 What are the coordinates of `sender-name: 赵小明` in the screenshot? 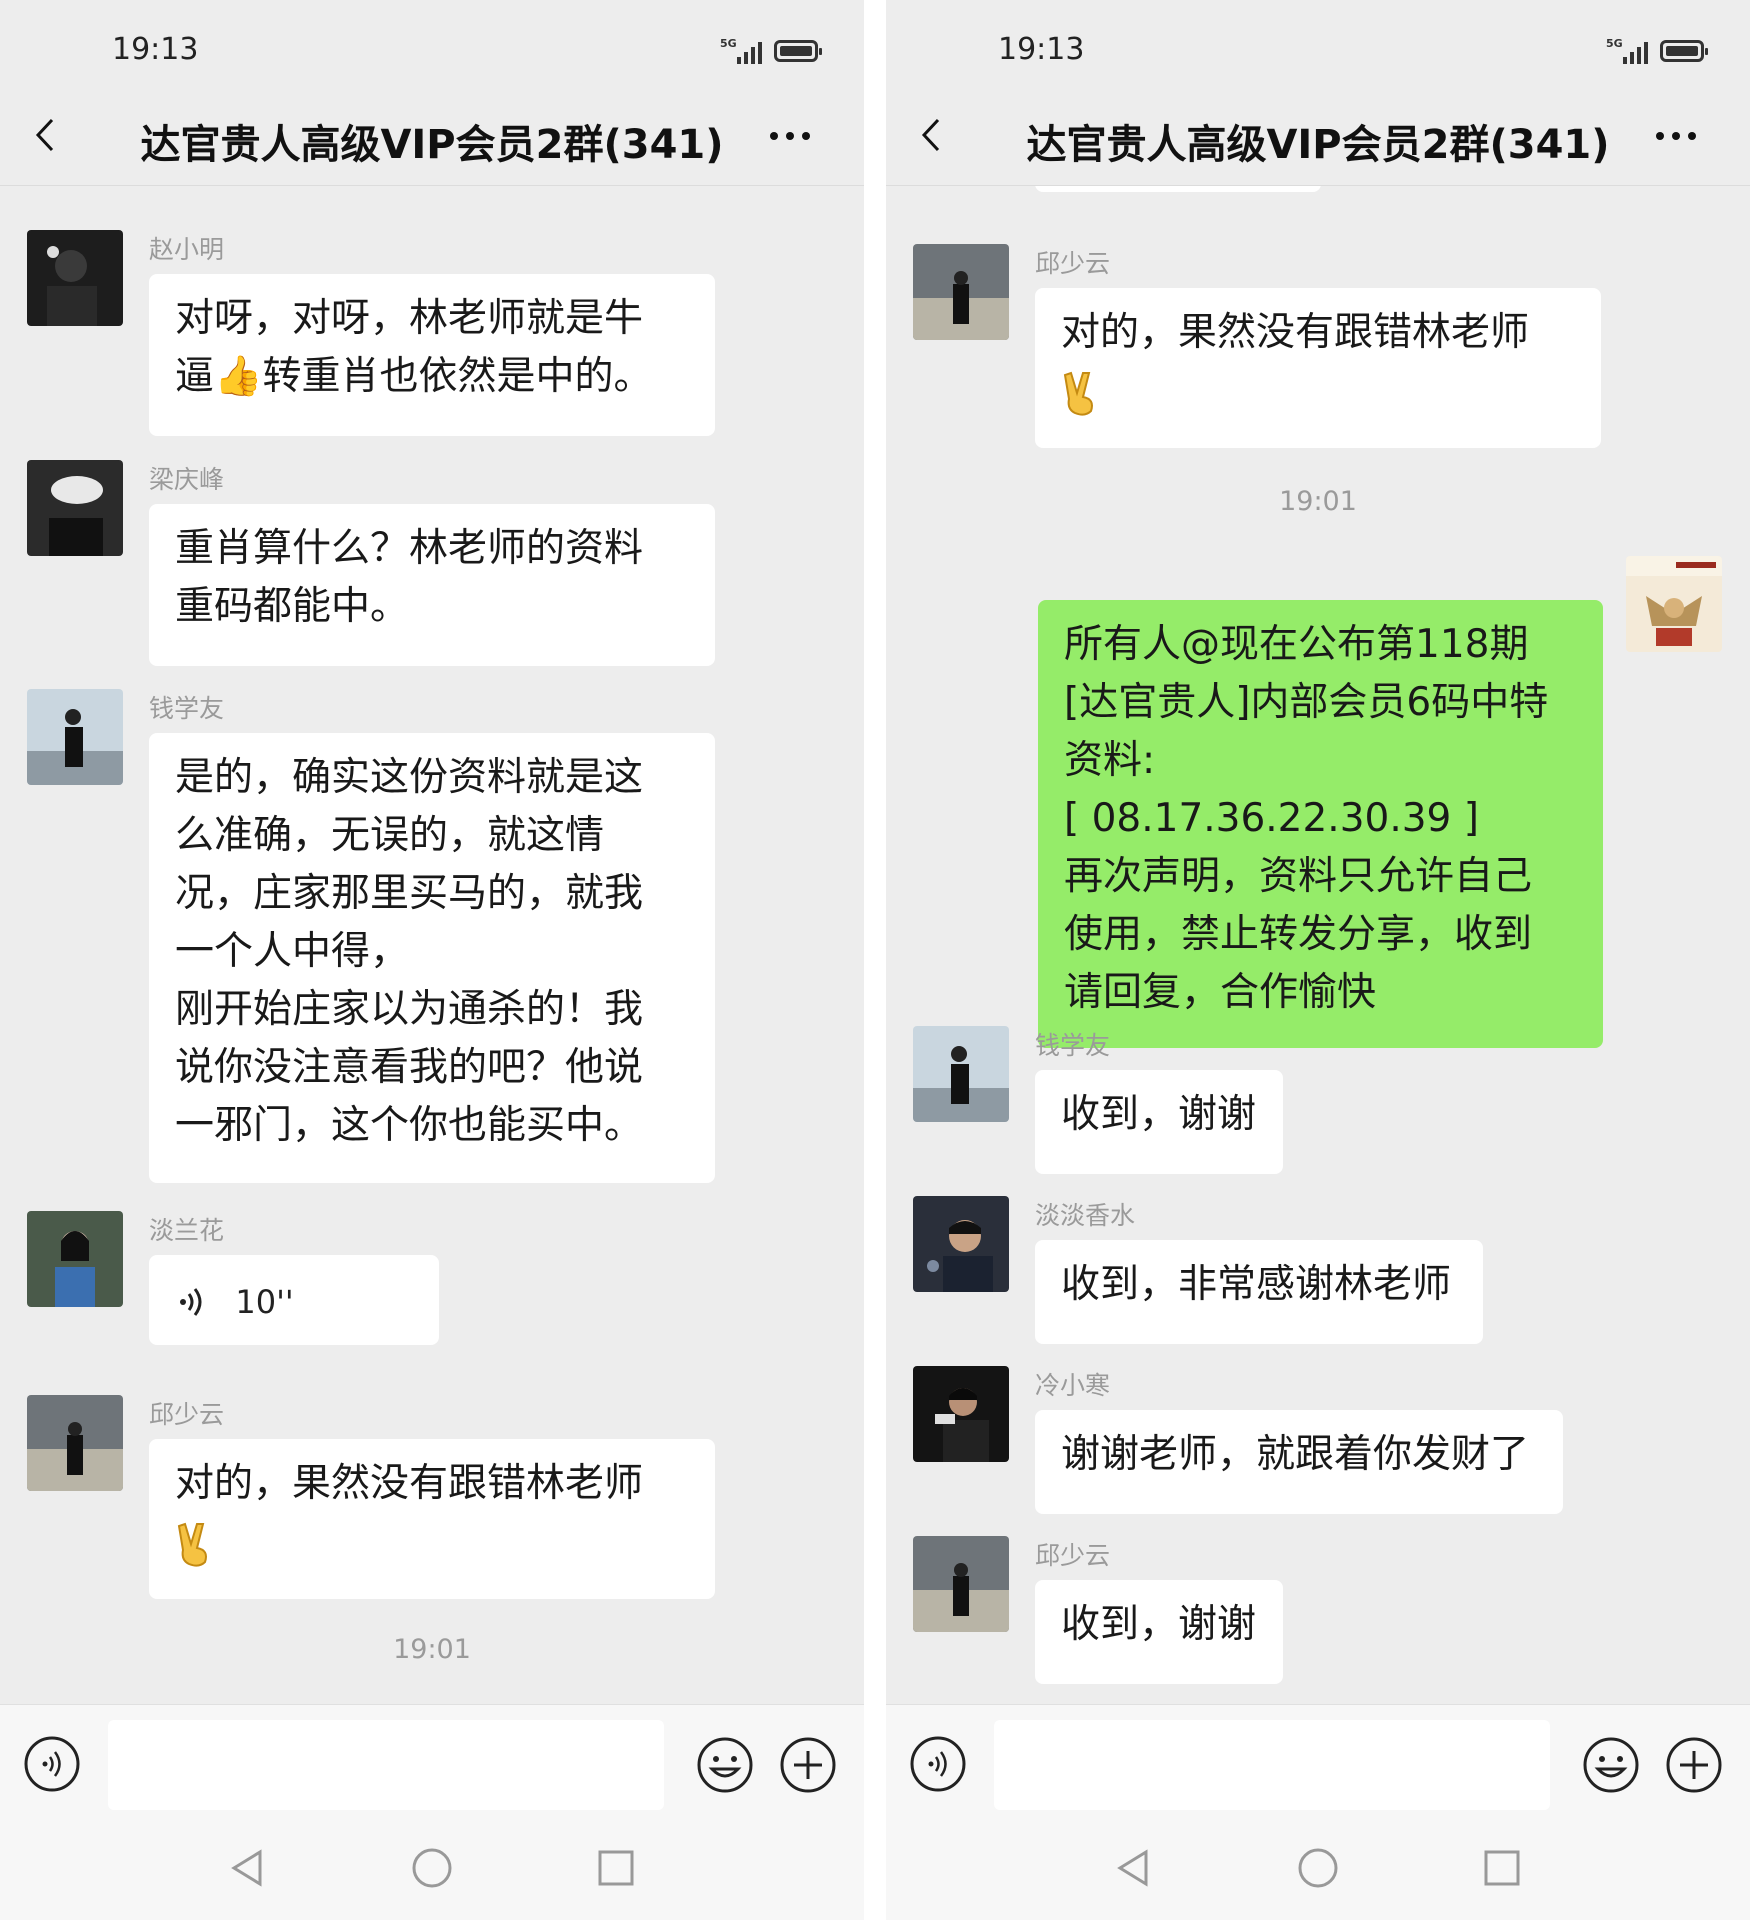 It's located at (187, 249).